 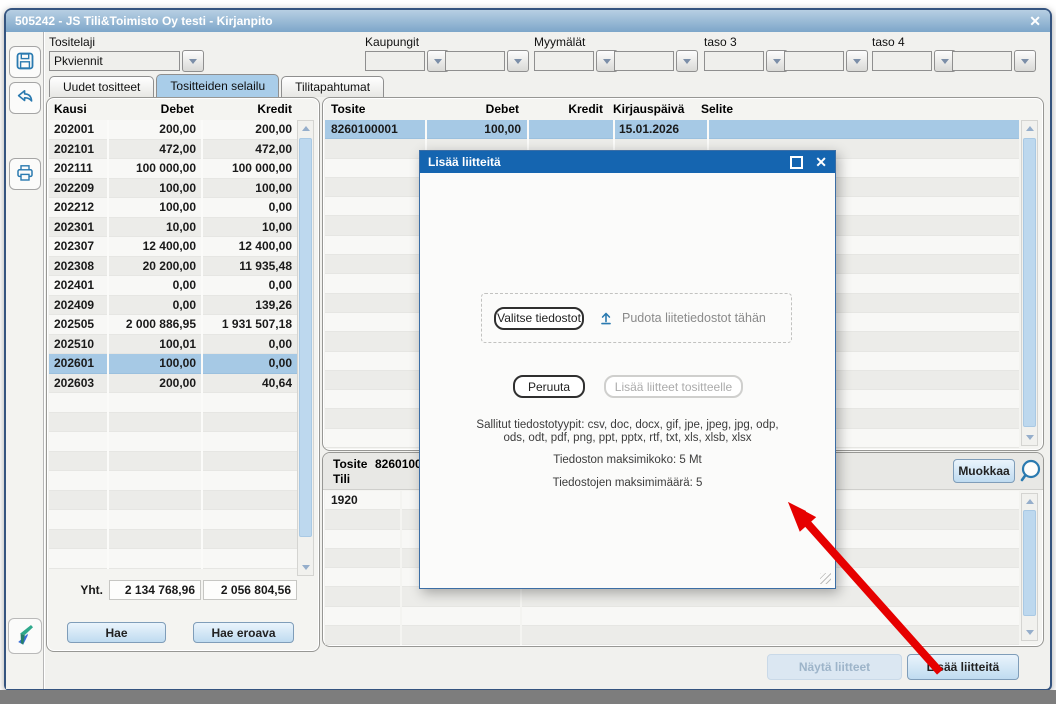 I want to click on lisaa-liitteita-button: Lisää liitteitä, so click(x=963, y=667).